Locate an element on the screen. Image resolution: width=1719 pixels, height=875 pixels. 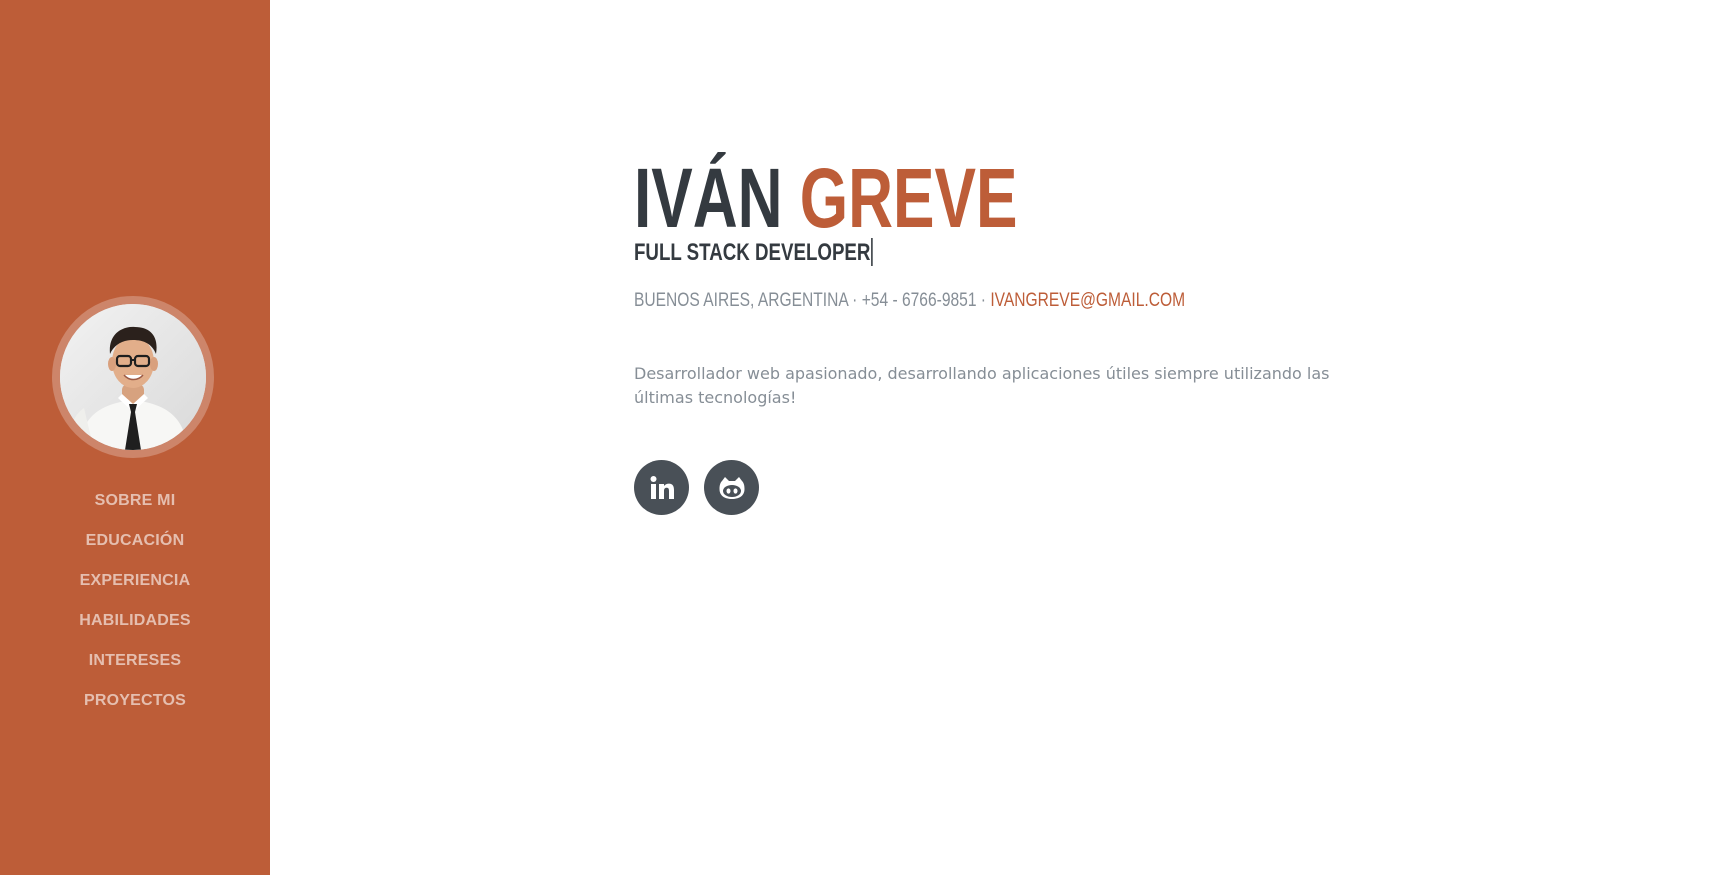
nav-item-experiencia: EXPERIENCIA is located at coordinates (135, 581).